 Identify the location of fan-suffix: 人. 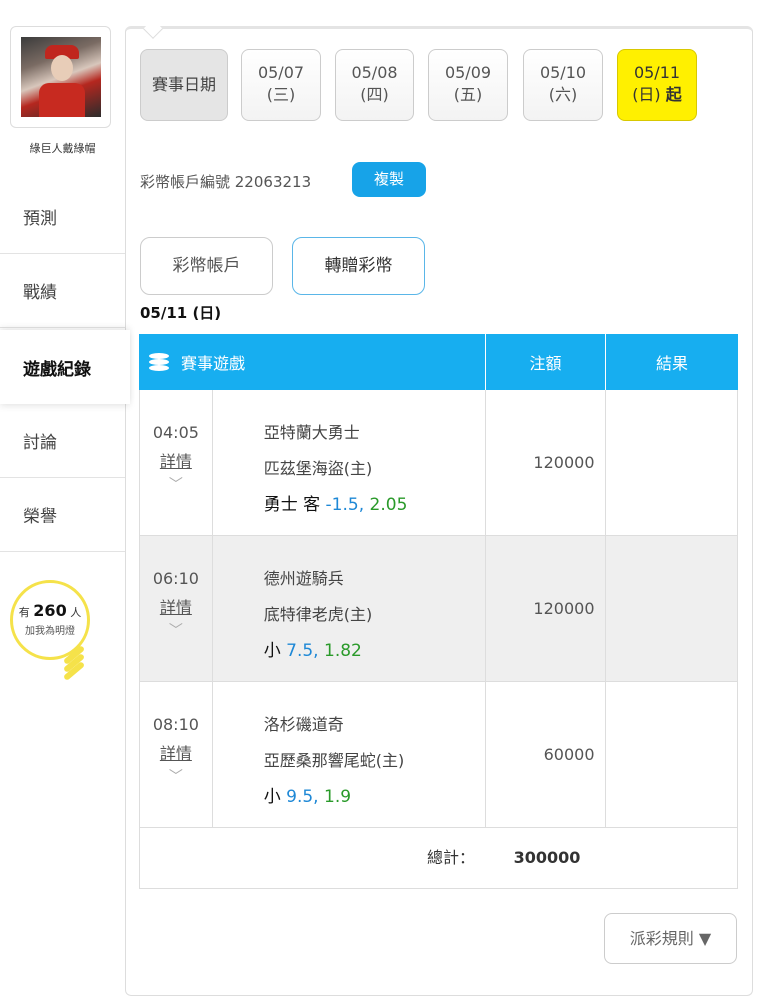
(76, 612).